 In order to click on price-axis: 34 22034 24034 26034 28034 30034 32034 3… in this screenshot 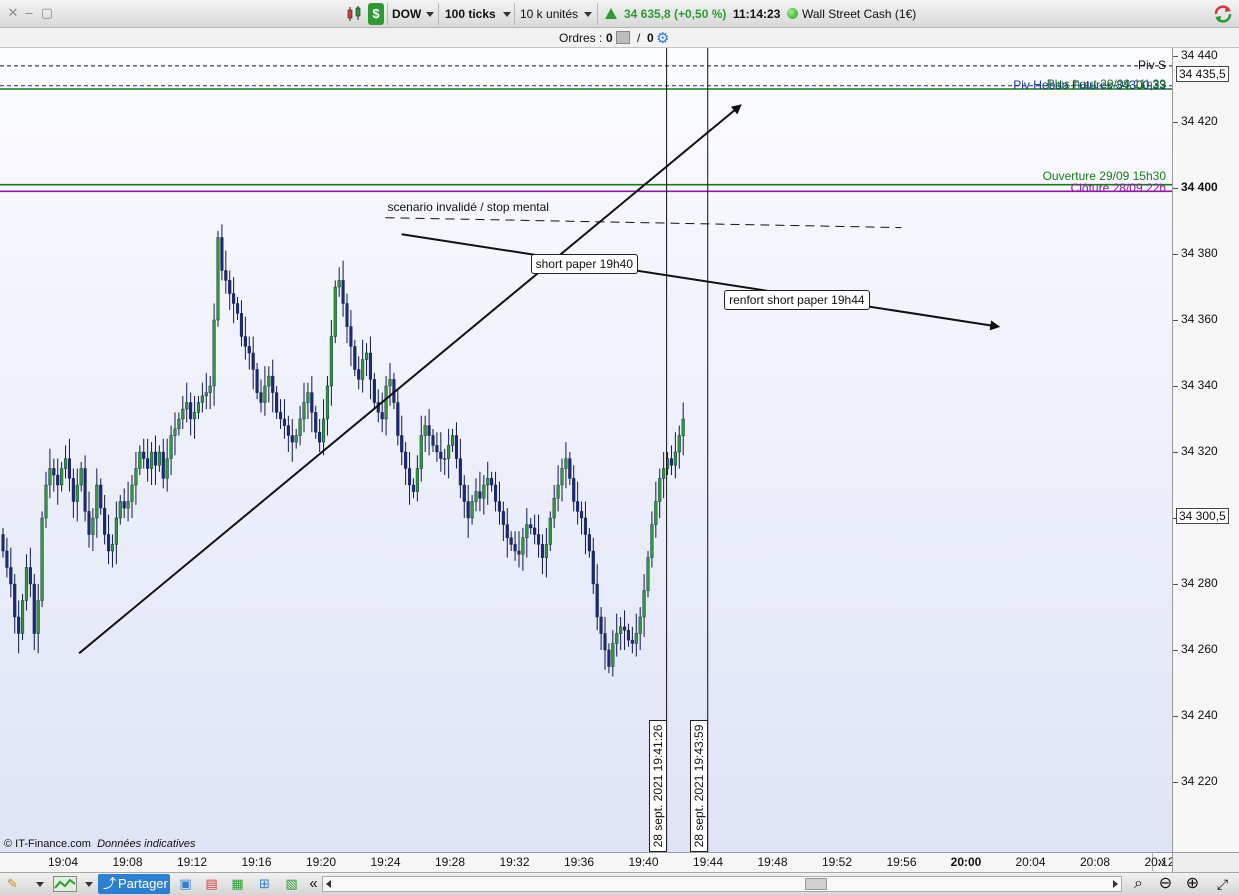, I will do `click(1205, 450)`.